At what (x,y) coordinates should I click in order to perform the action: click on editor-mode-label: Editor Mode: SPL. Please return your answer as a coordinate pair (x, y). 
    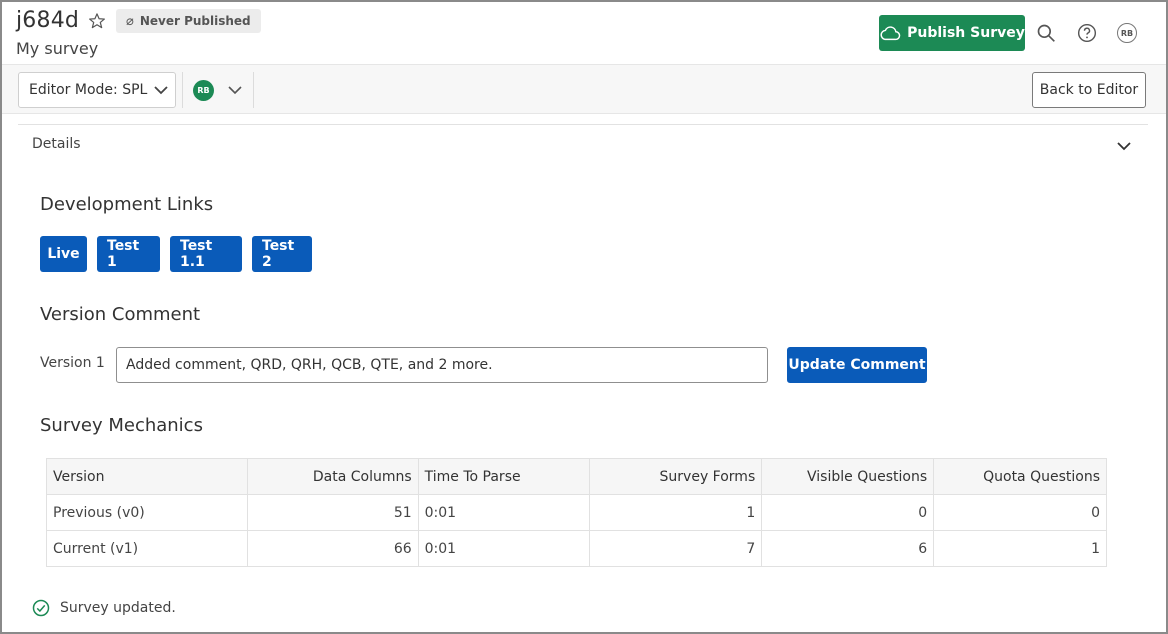
    Looking at the image, I should click on (88, 90).